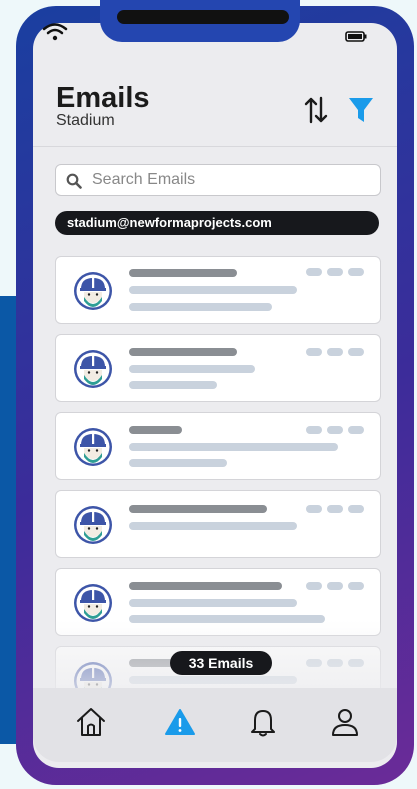 The image size is (417, 789). Describe the element at coordinates (169, 222) in the screenshot. I see `filter-chip-label: stadium@newformaprojects.com` at that location.